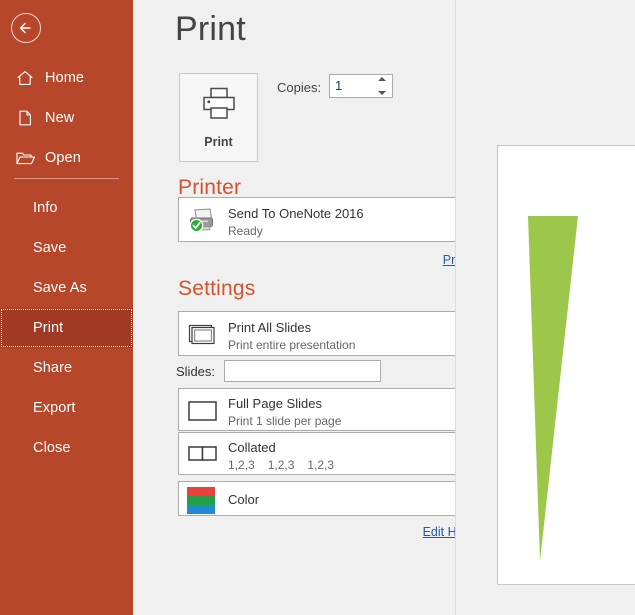 The image size is (635, 615). What do you see at coordinates (202, 334) in the screenshot?
I see `slides-stack-icon` at bounding box center [202, 334].